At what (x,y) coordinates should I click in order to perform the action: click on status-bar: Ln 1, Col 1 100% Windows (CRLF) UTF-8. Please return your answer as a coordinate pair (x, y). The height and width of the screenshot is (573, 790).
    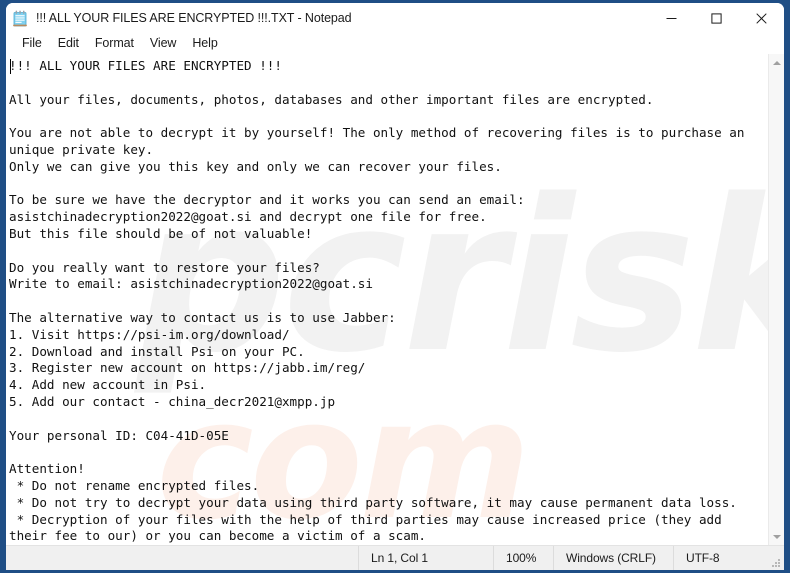
    Looking at the image, I should click on (395, 557).